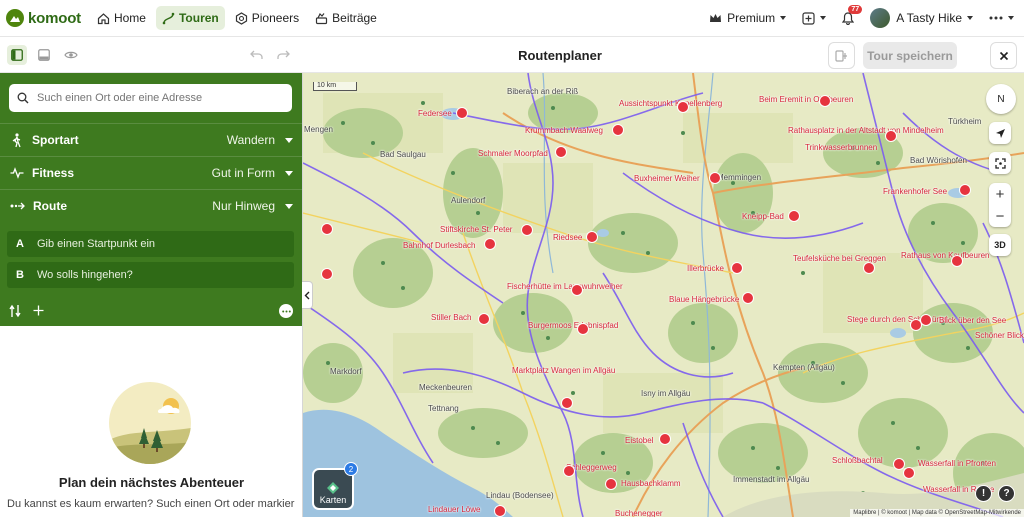  I want to click on plus-square-icon, so click(808, 18).